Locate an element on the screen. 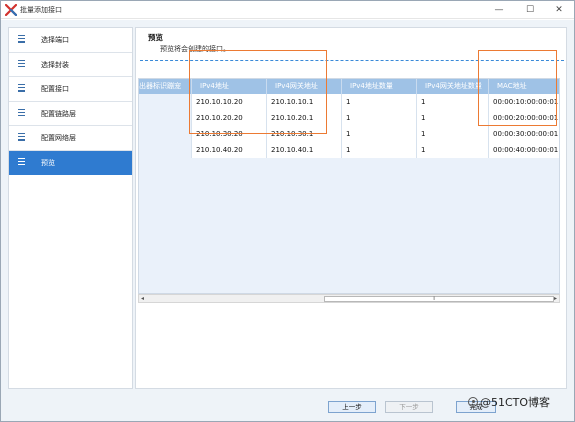 Image resolution: width=575 pixels, height=422 pixels. cell-ipv4-gateway: 210.10.40.1 is located at coordinates (304, 150).